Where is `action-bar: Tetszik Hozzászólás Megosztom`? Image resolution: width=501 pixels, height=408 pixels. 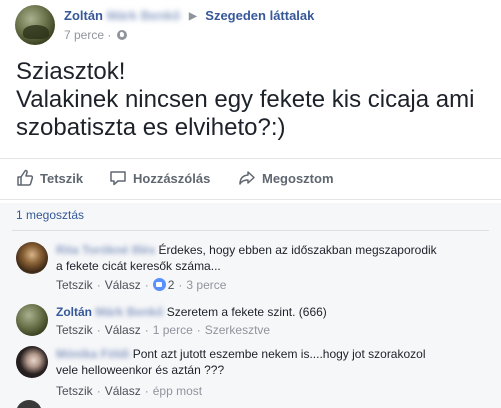
action-bar: Tetszik Hozzászólás Megosztom is located at coordinates (250, 179).